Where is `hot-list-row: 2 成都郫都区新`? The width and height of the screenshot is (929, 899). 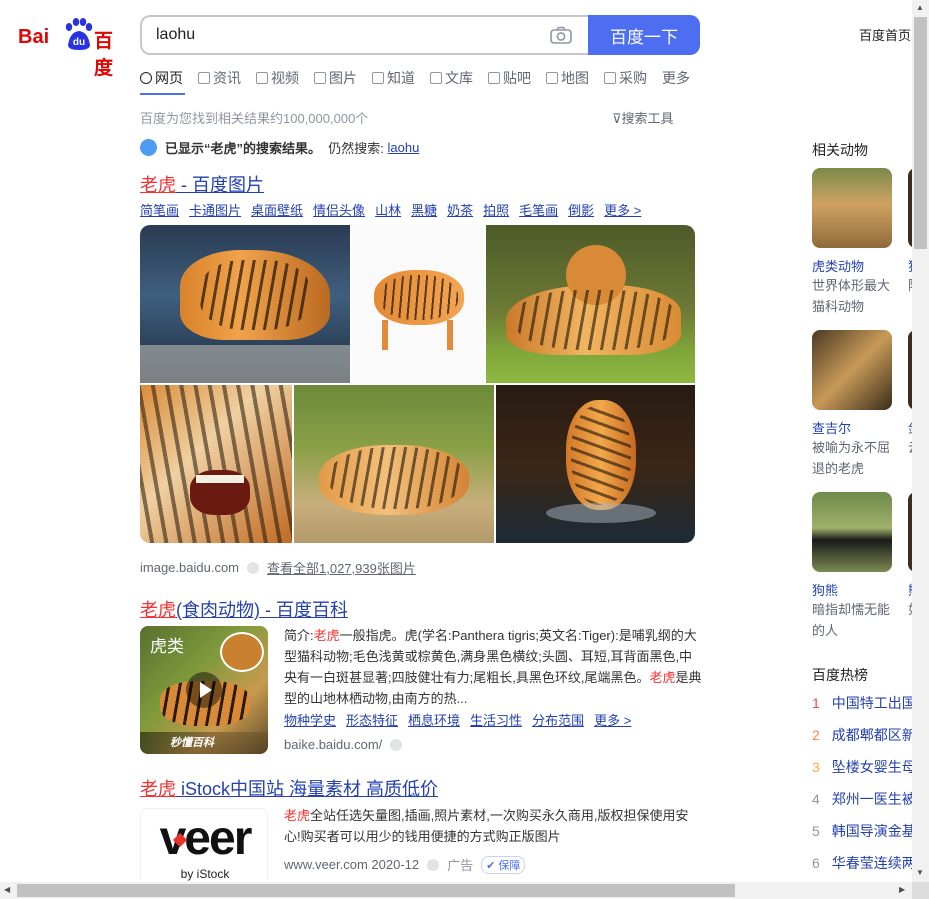
hot-list-row: 2 成都郫都区新 is located at coordinates (862, 735).